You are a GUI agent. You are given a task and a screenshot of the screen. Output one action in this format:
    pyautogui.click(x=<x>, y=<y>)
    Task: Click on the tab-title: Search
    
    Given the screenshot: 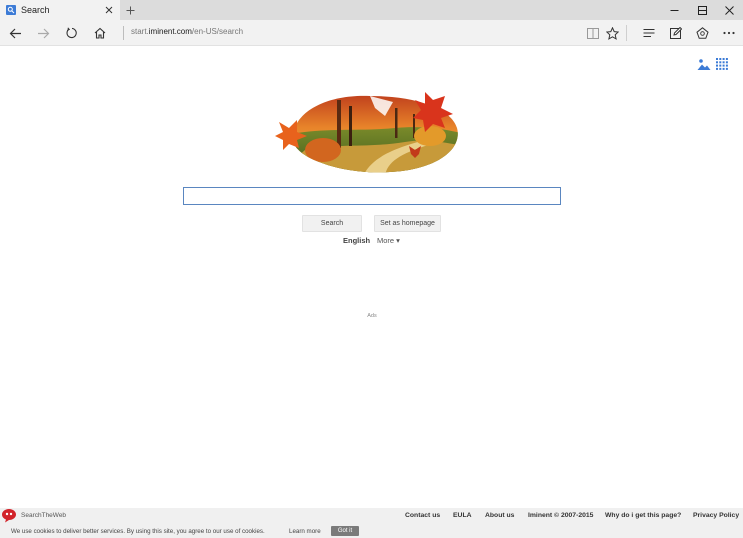 What is the action you would take?
    pyautogui.click(x=35, y=10)
    